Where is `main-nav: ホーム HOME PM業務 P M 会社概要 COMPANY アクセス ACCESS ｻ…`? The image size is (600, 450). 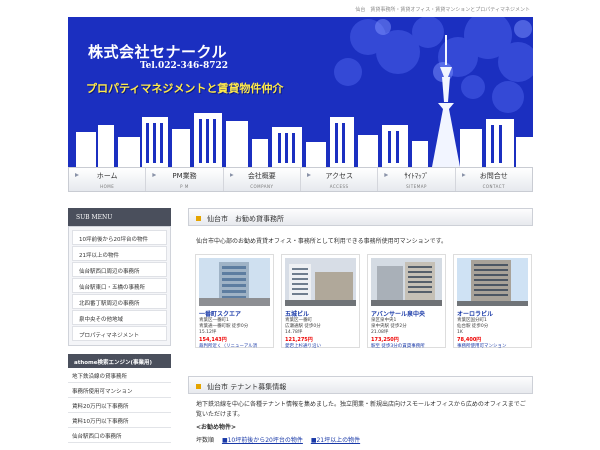
main-nav: ホーム HOME PM業務 P M 会社概要 COMPANY アクセス ACCESS ｻ… is located at coordinates (300, 179).